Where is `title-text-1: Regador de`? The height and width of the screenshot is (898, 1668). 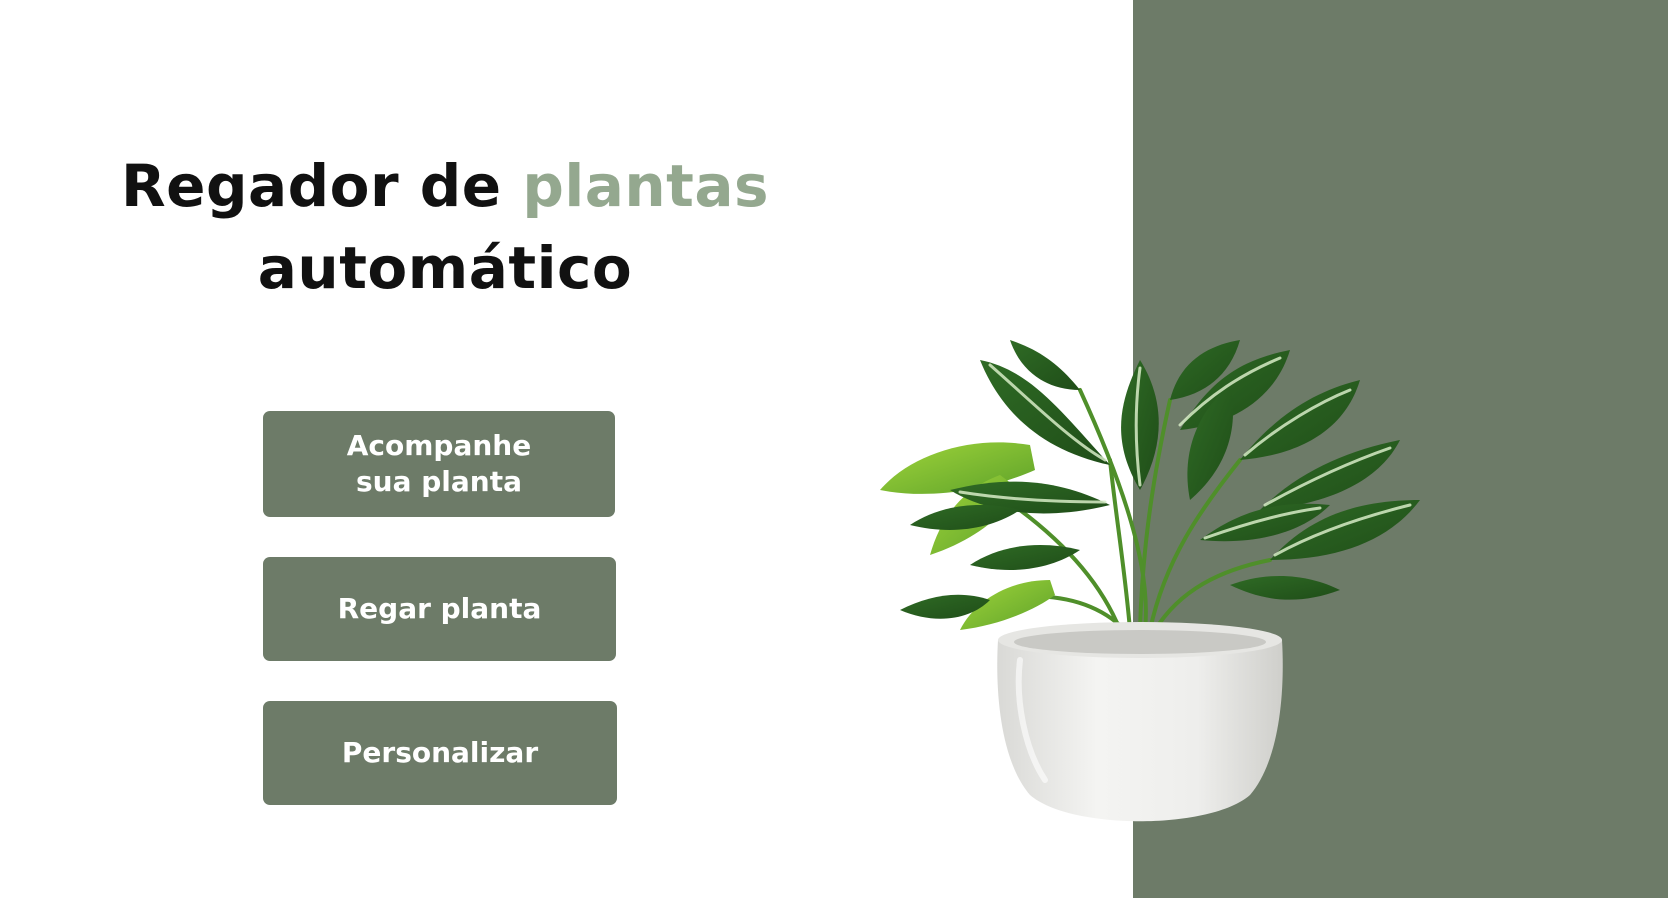 title-text-1: Regador de is located at coordinates (321, 186).